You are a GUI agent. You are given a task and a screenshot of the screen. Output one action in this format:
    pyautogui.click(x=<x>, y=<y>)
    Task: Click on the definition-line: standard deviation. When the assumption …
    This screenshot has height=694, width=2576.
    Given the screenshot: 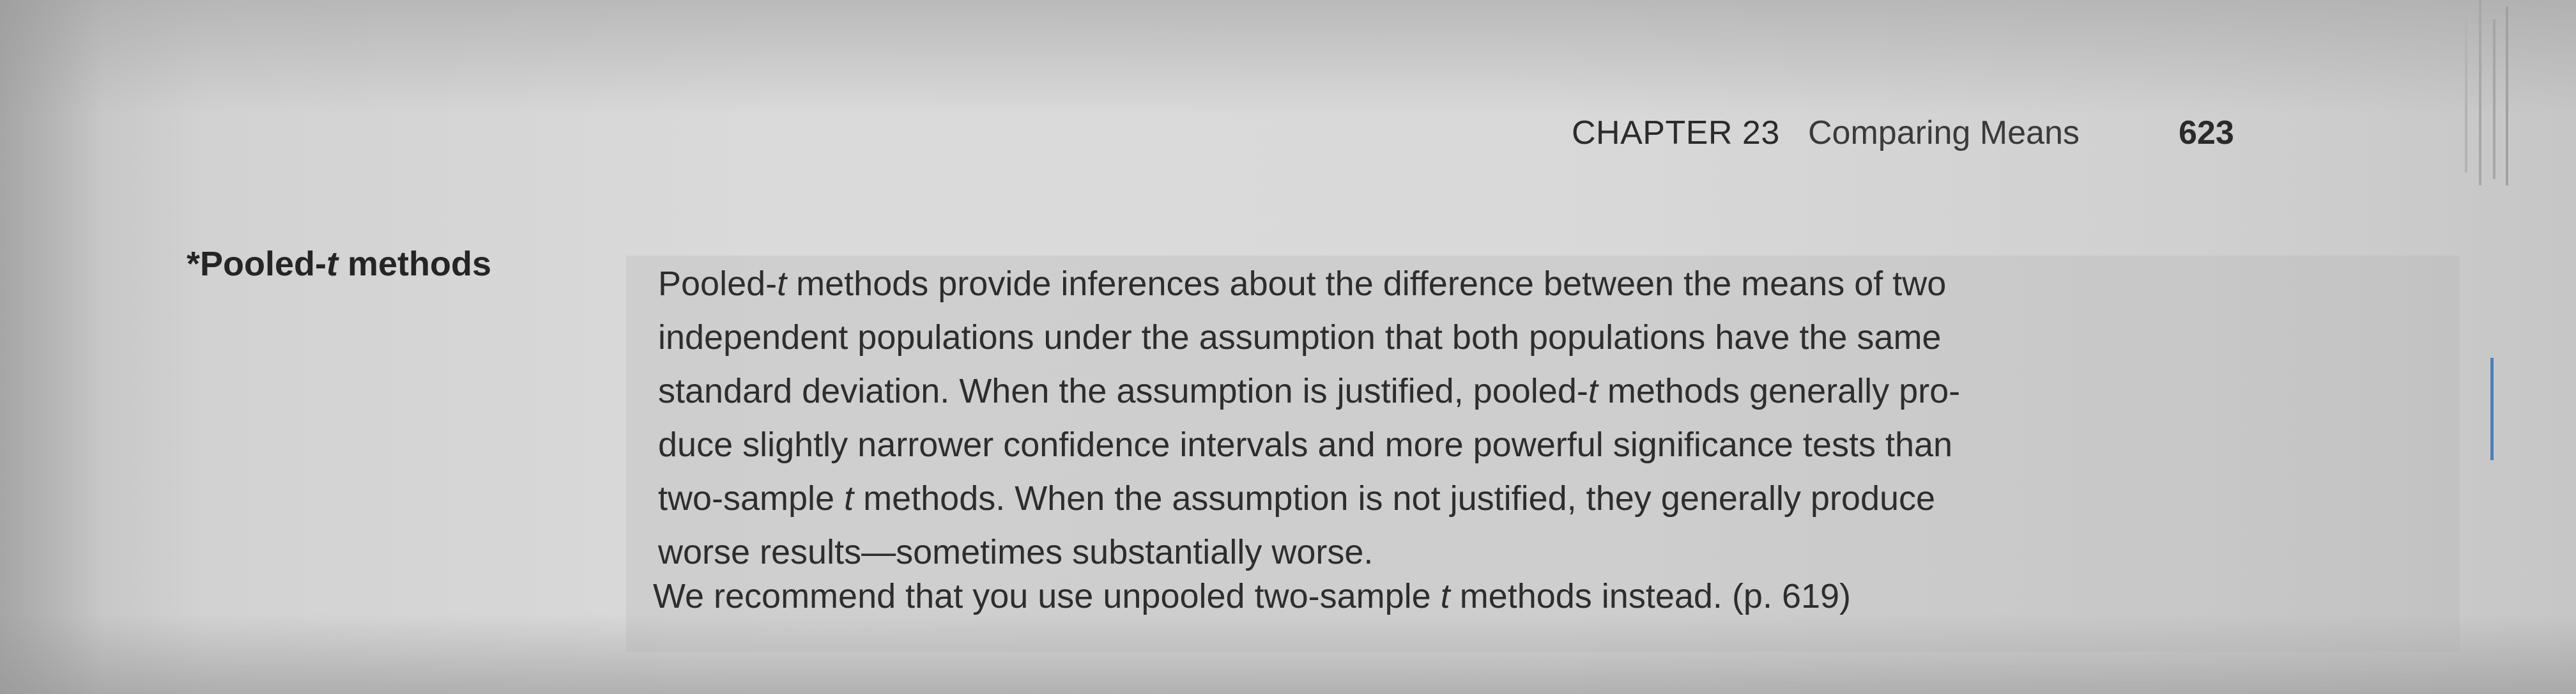 What is the action you would take?
    pyautogui.click(x=1309, y=391)
    